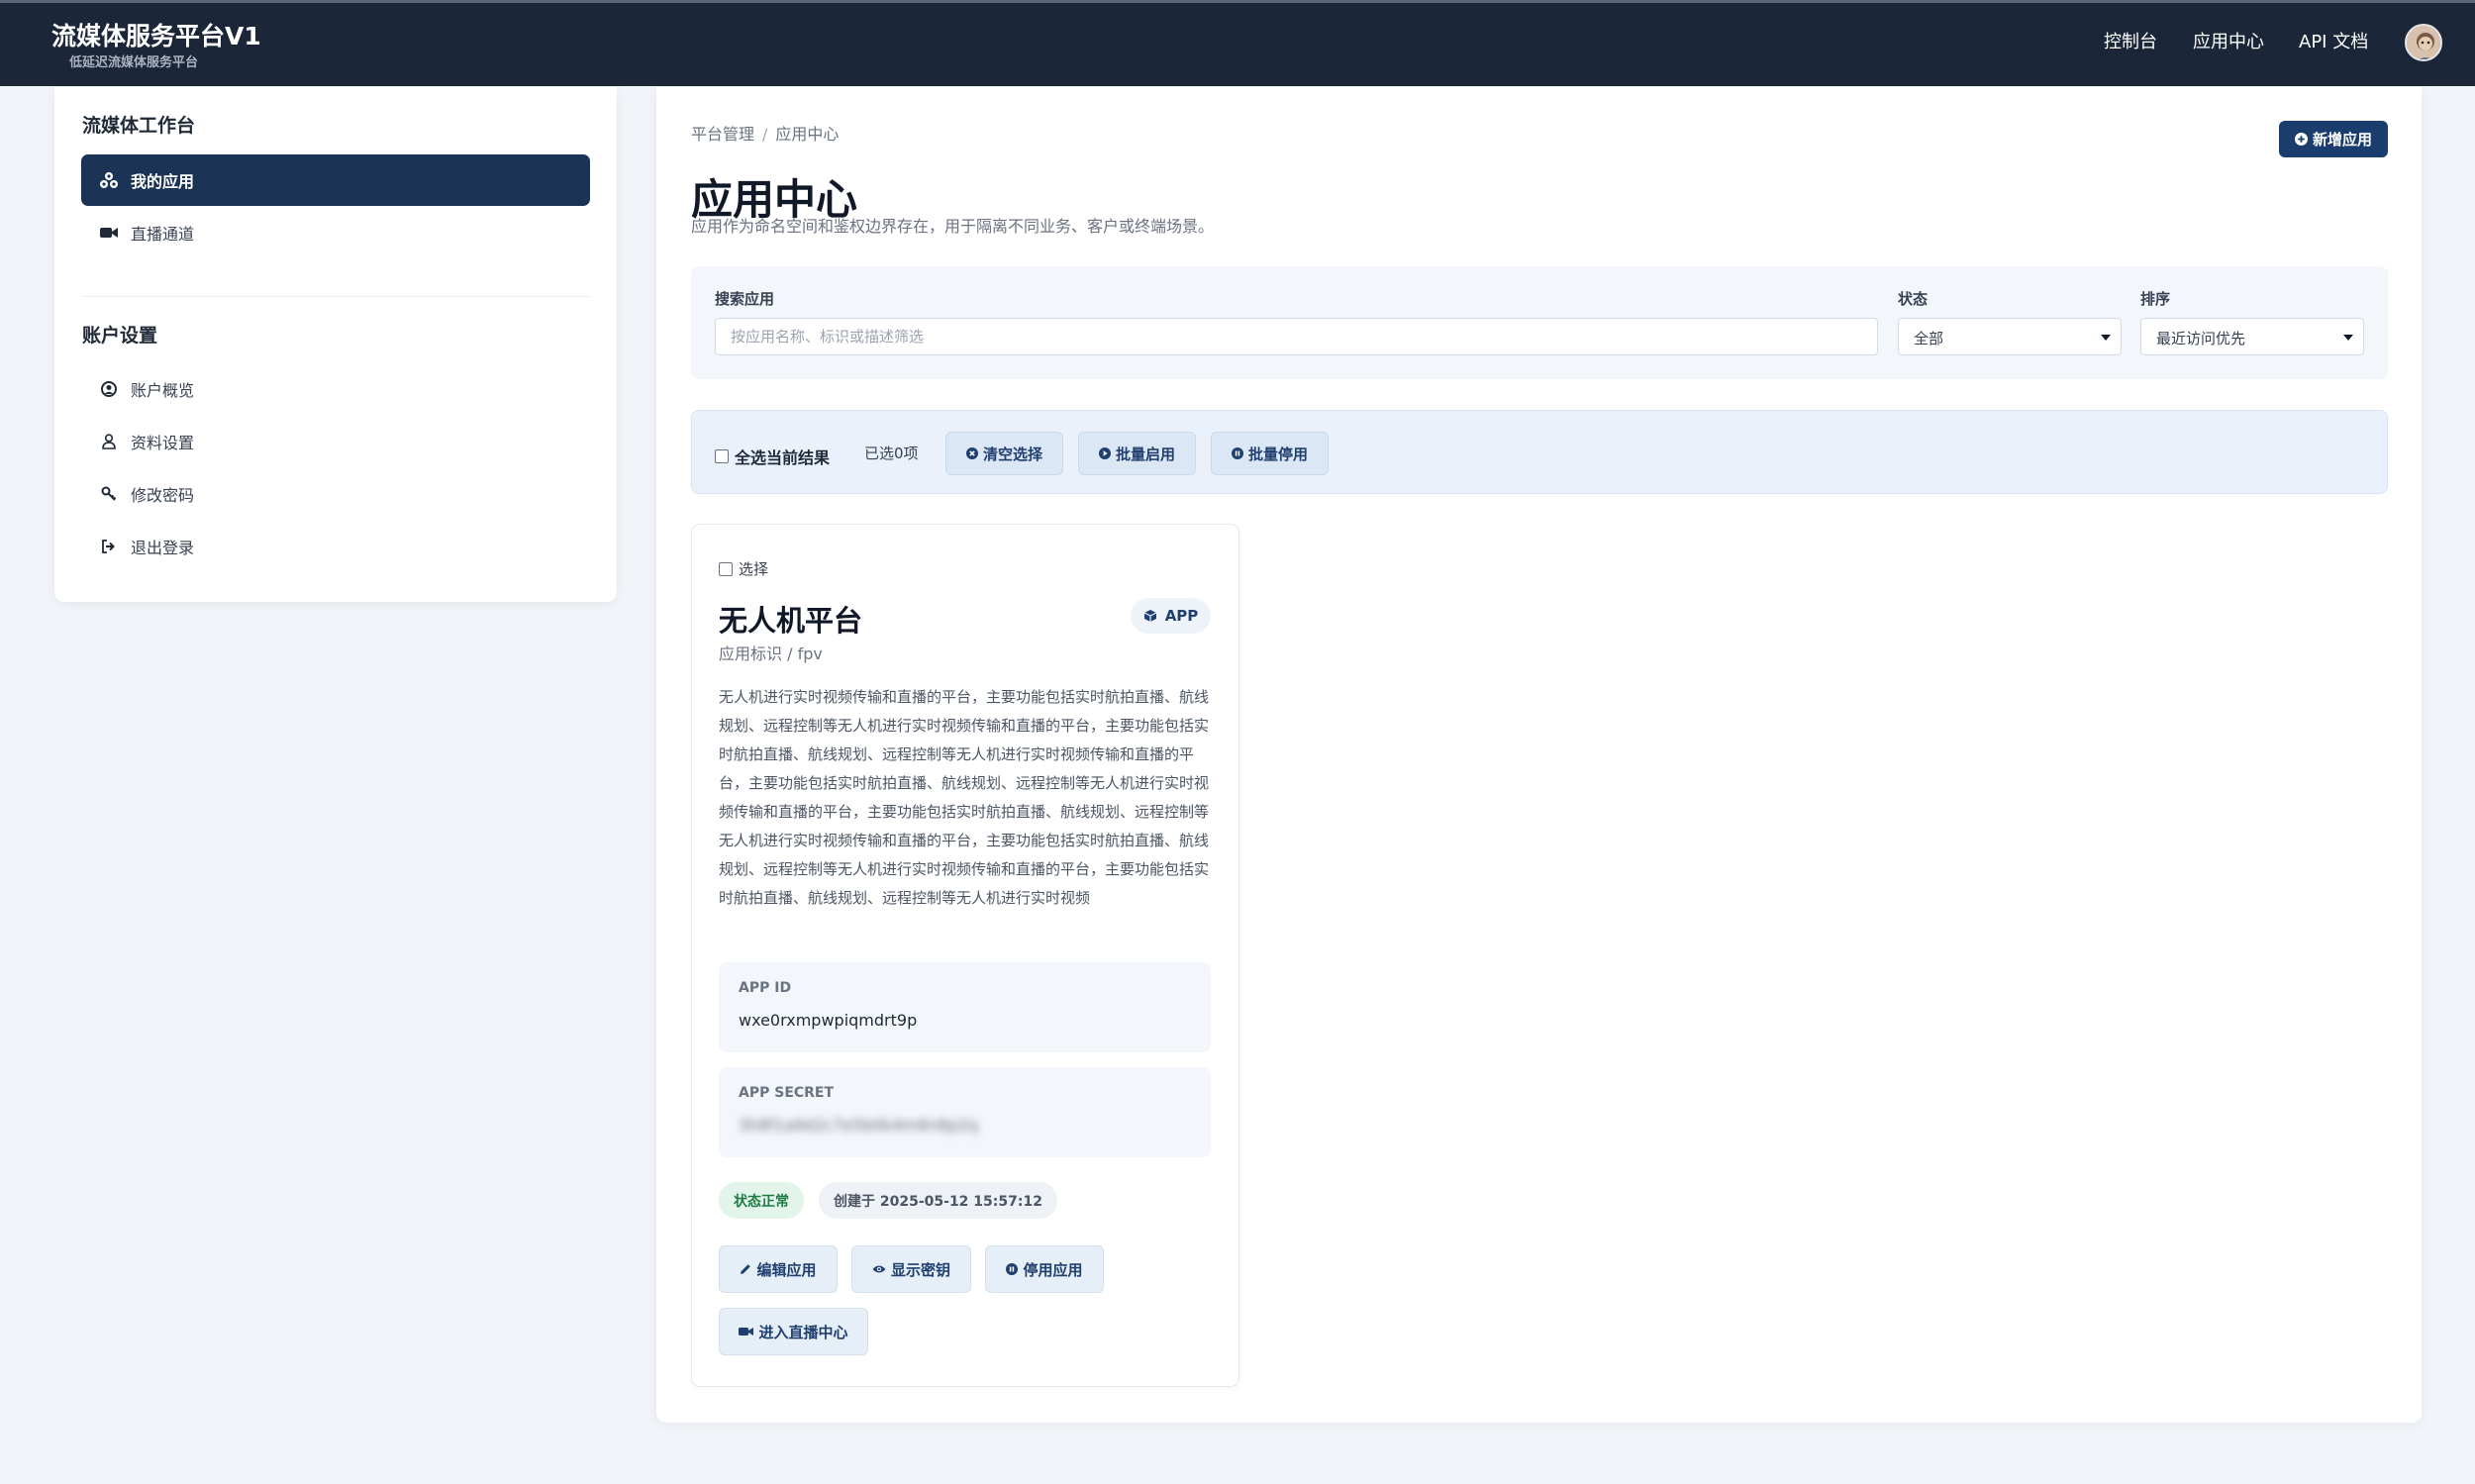 The image size is (2475, 1484). What do you see at coordinates (754, 569) in the screenshot?
I see `app-select-label: 选择` at bounding box center [754, 569].